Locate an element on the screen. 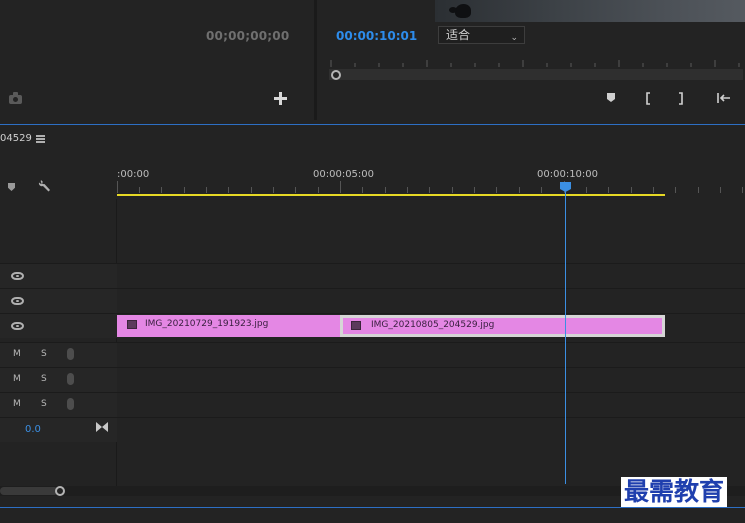 The height and width of the screenshot is (523, 745). mark-out-icon is located at coordinates (681, 98).